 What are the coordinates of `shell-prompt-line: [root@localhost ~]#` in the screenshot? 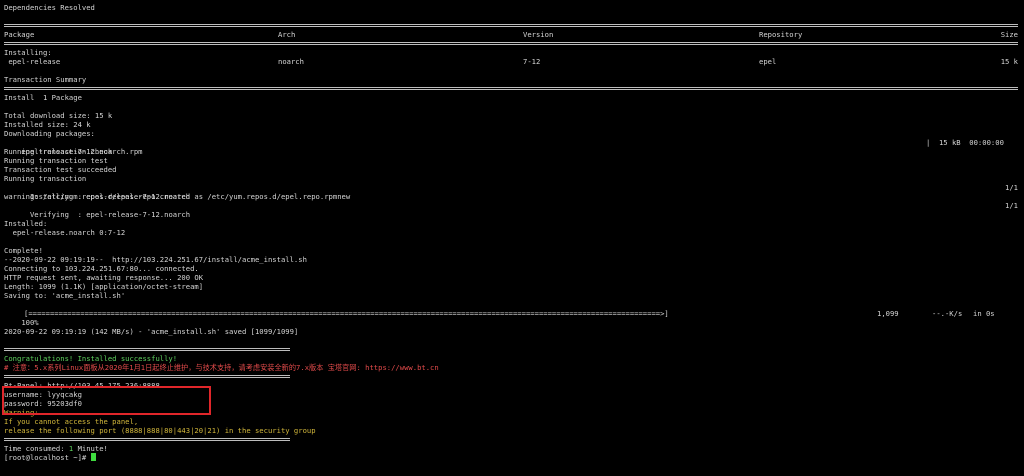 It's located at (514, 457).